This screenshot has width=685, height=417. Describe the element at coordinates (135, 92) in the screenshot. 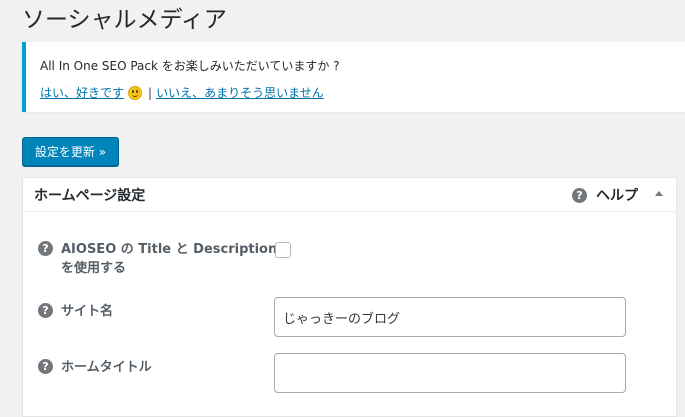

I see `smiley-face-icon` at that location.